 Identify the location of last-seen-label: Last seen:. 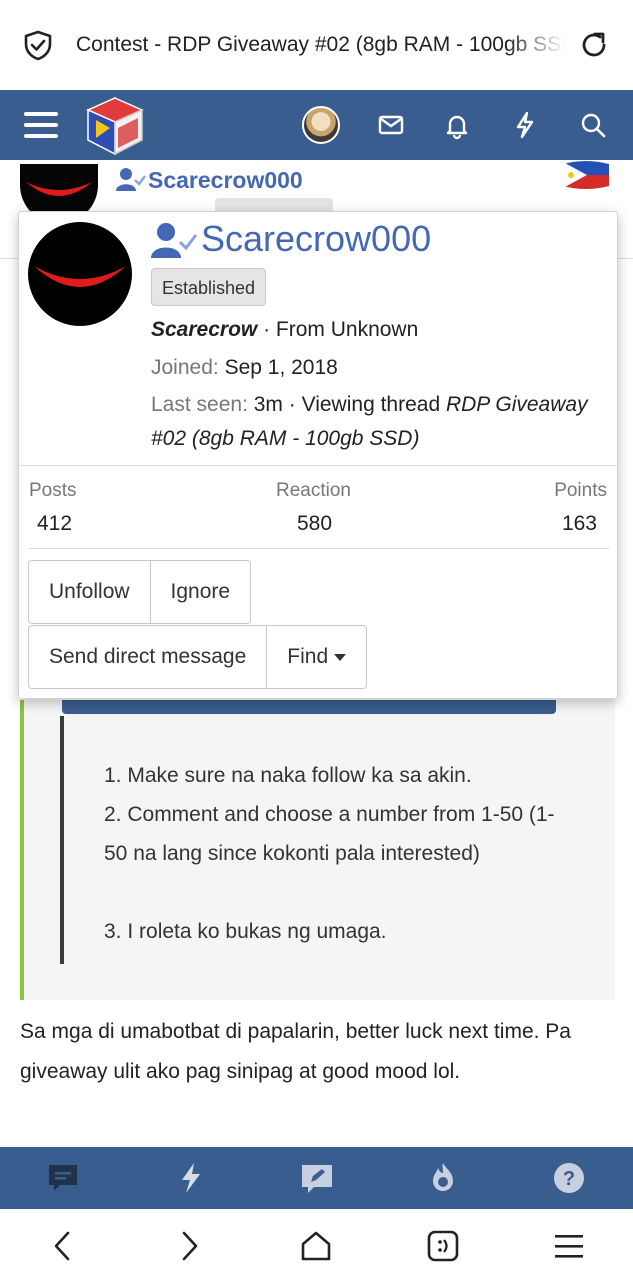
(199, 404).